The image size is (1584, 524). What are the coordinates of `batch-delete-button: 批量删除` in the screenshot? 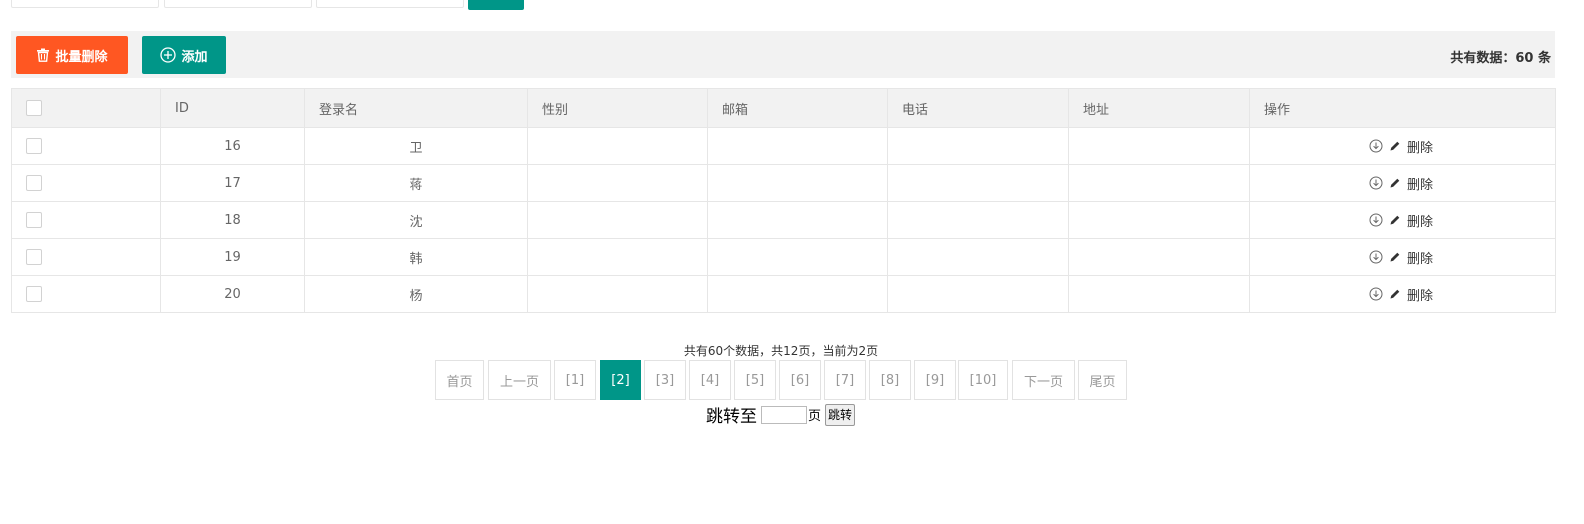 It's located at (72, 55).